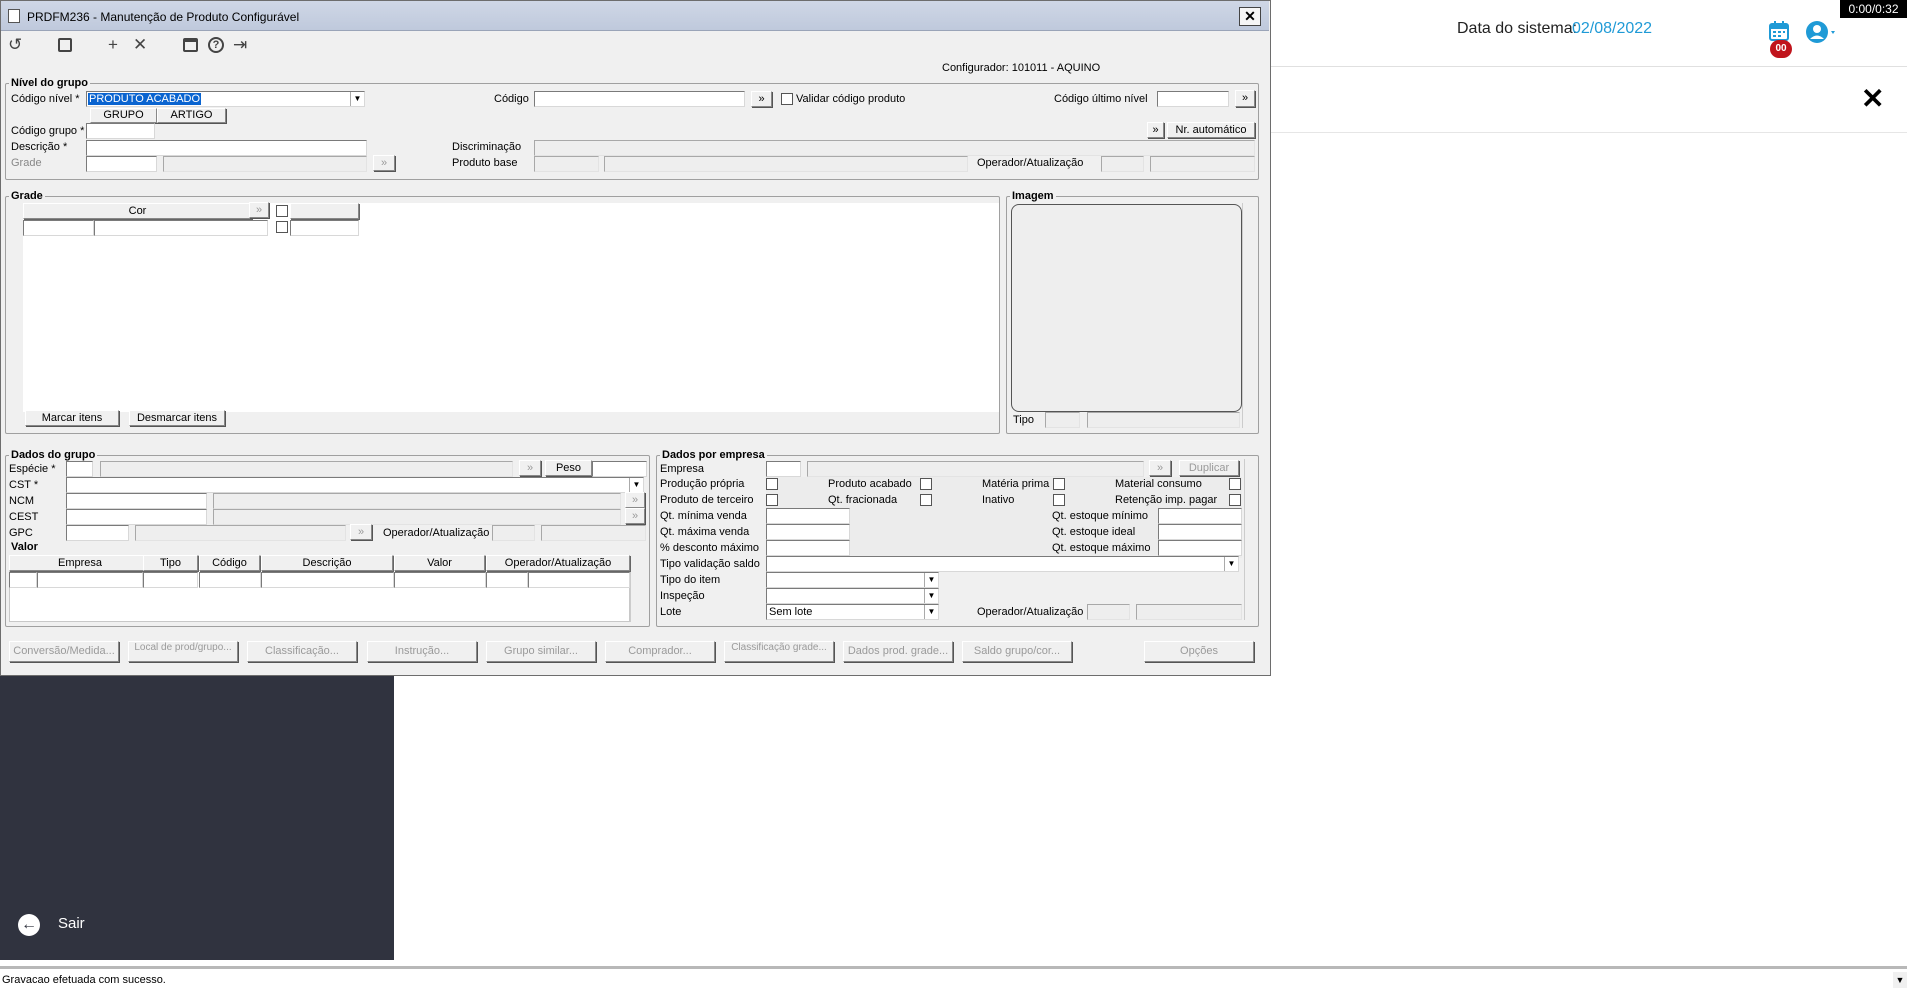 This screenshot has width=1907, height=992. I want to click on especie-input, so click(79, 469).